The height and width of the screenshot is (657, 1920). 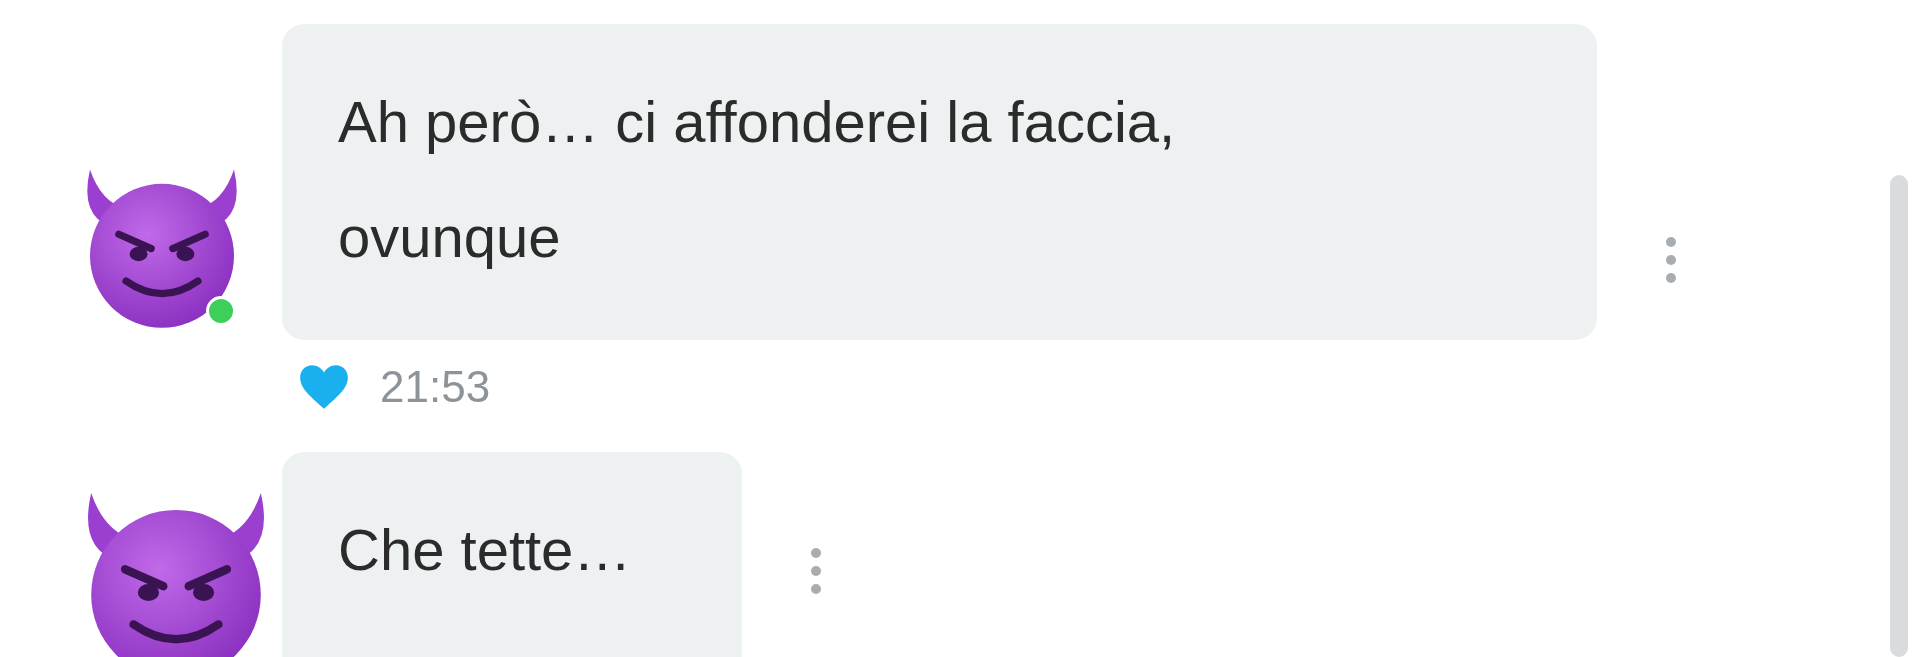 What do you see at coordinates (324, 387) in the screenshot?
I see `heart-icon` at bounding box center [324, 387].